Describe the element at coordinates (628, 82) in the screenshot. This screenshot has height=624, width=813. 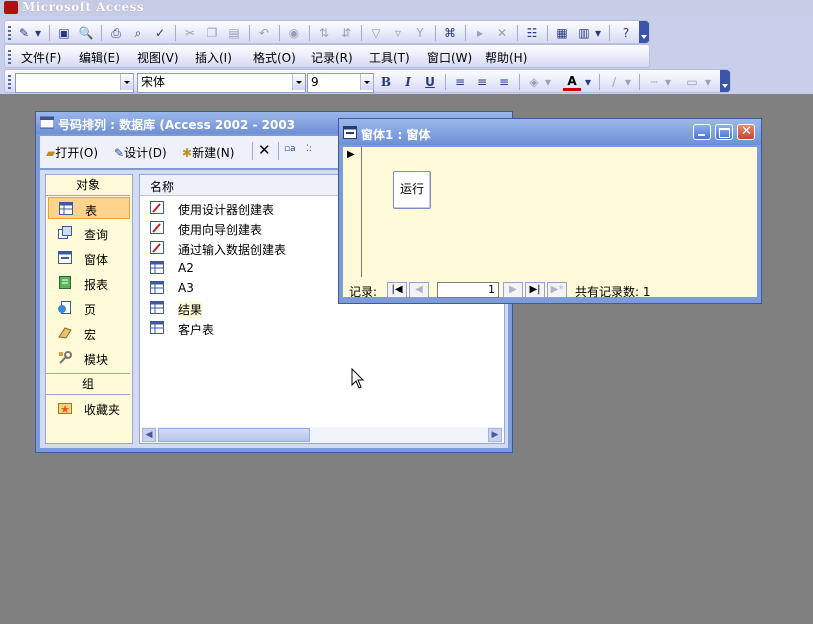
I see `line-color-dropdown-icon: ▾` at that location.